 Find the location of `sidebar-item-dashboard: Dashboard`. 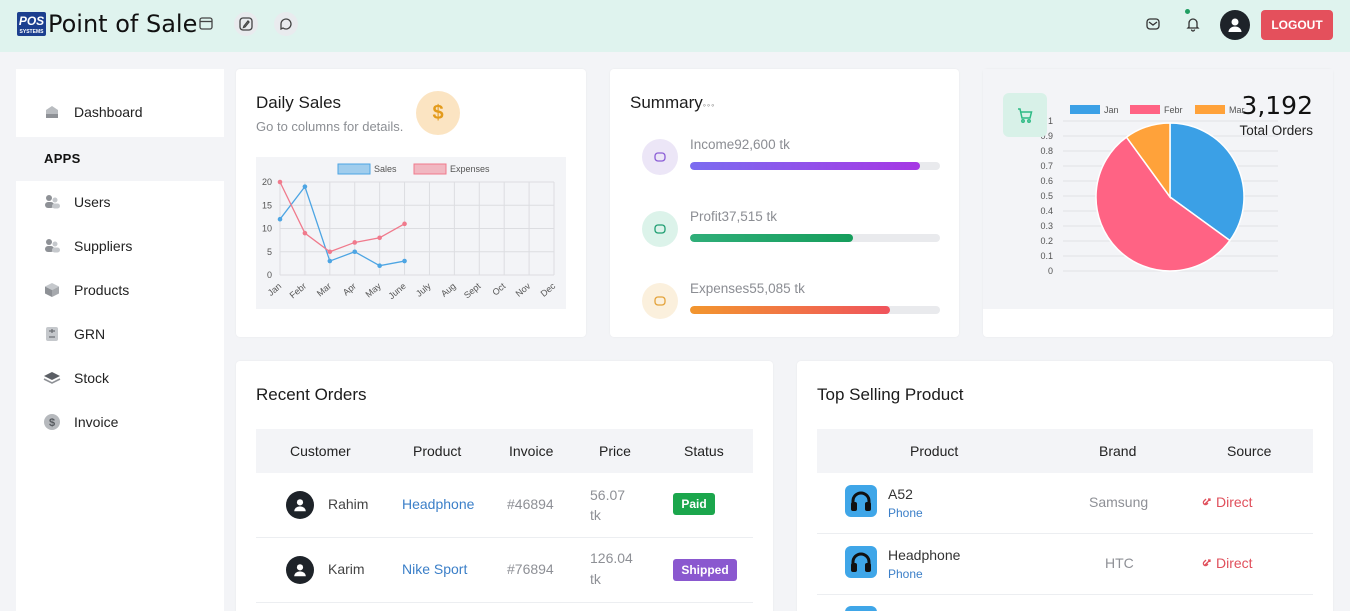

sidebar-item-dashboard: Dashboard is located at coordinates (120, 112).